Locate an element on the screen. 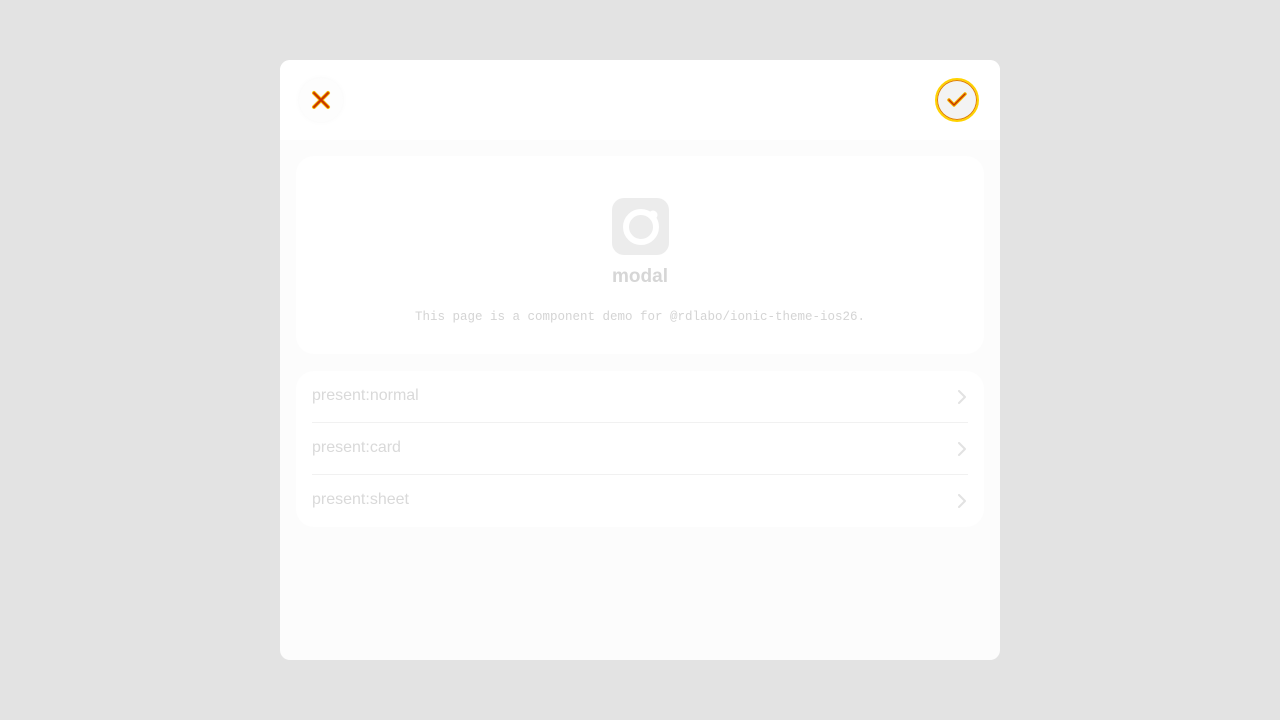  checkmark-icon is located at coordinates (957, 99).